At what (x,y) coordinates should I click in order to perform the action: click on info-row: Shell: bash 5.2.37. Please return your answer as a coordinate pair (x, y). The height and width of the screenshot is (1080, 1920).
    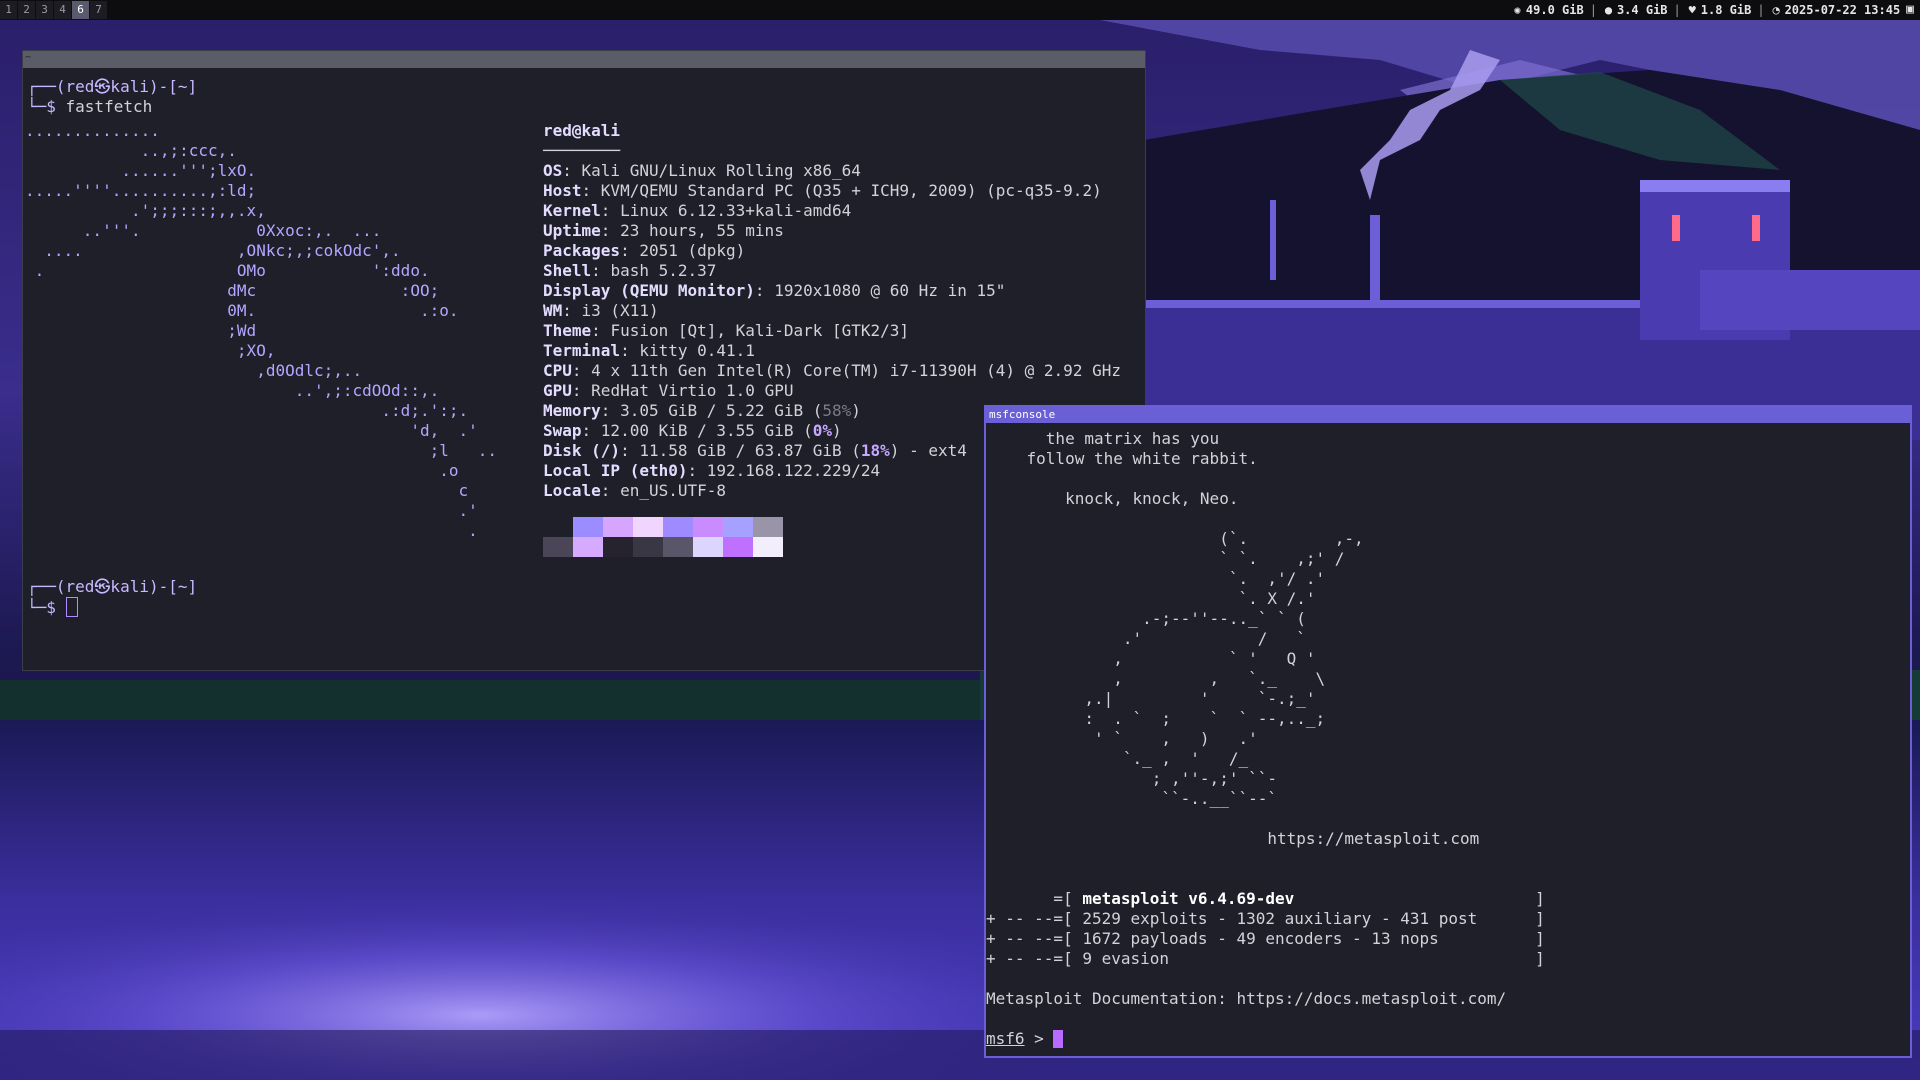
    Looking at the image, I should click on (832, 271).